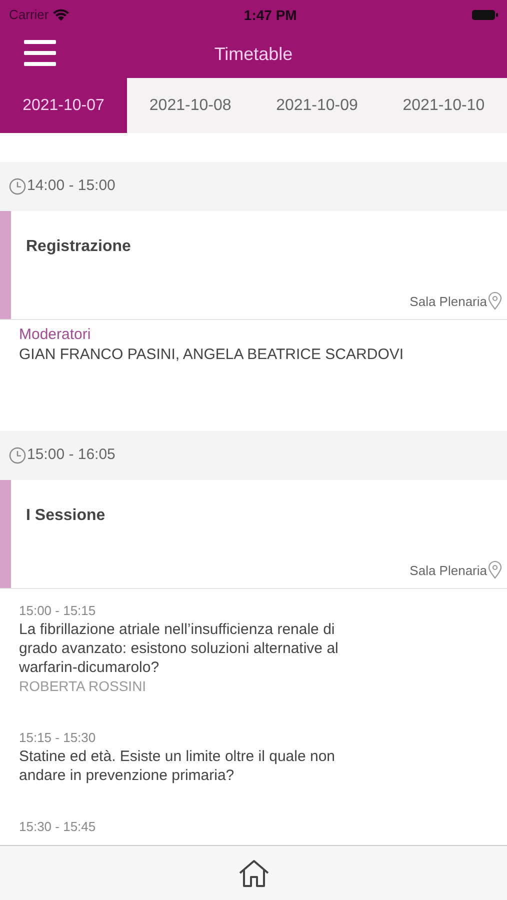 The width and height of the screenshot is (507, 900). Describe the element at coordinates (79, 247) in the screenshot. I see `session-title: Registrazione` at that location.